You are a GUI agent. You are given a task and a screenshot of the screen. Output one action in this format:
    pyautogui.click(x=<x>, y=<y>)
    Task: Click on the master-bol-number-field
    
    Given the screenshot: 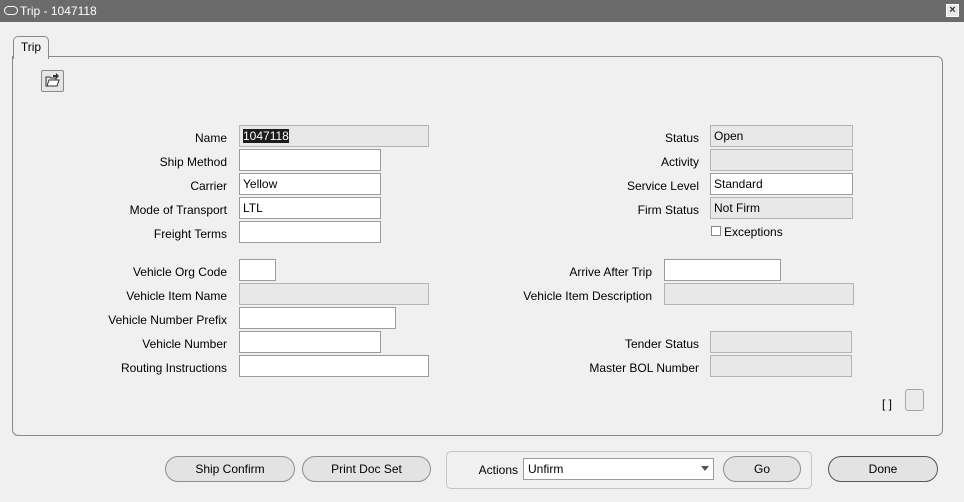 What is the action you would take?
    pyautogui.click(x=781, y=366)
    